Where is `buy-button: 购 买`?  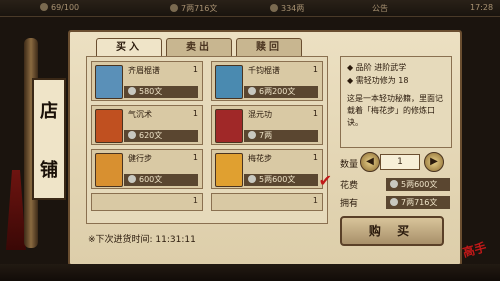
buy-button: 购 买 is located at coordinates (392, 231).